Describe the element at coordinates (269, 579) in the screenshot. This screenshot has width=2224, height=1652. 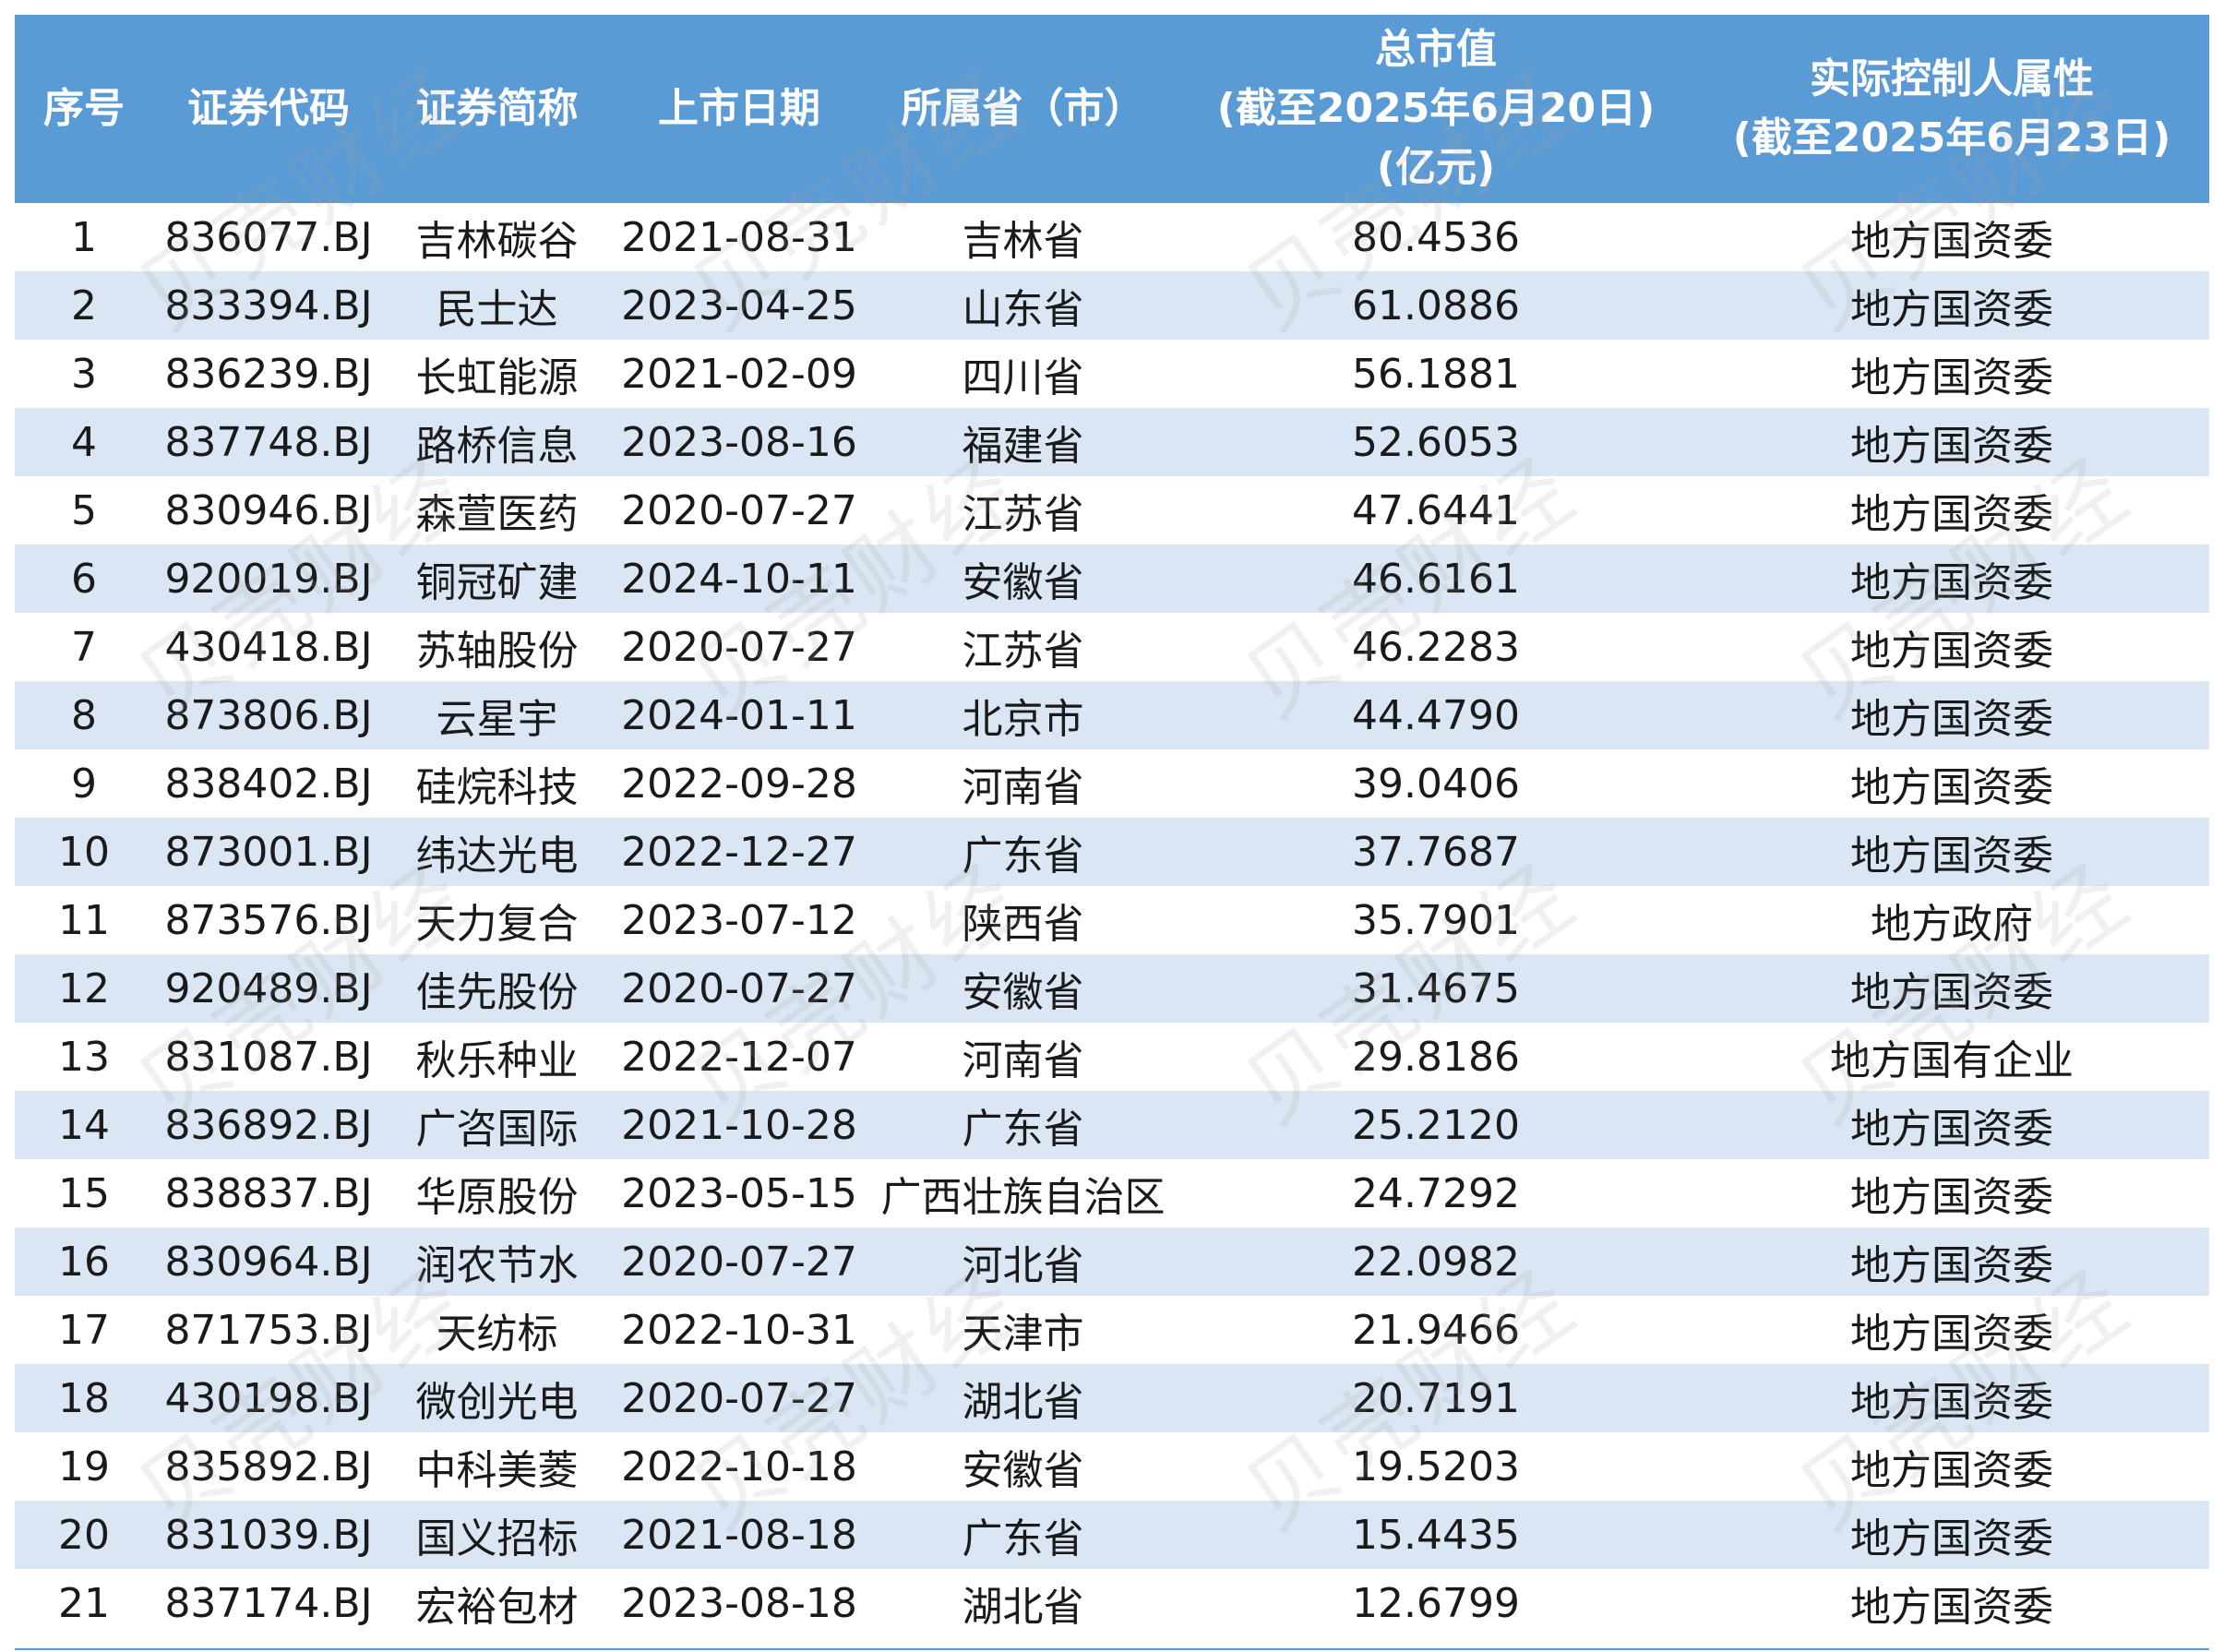
I see `cell-code: 920019.BJ` at that location.